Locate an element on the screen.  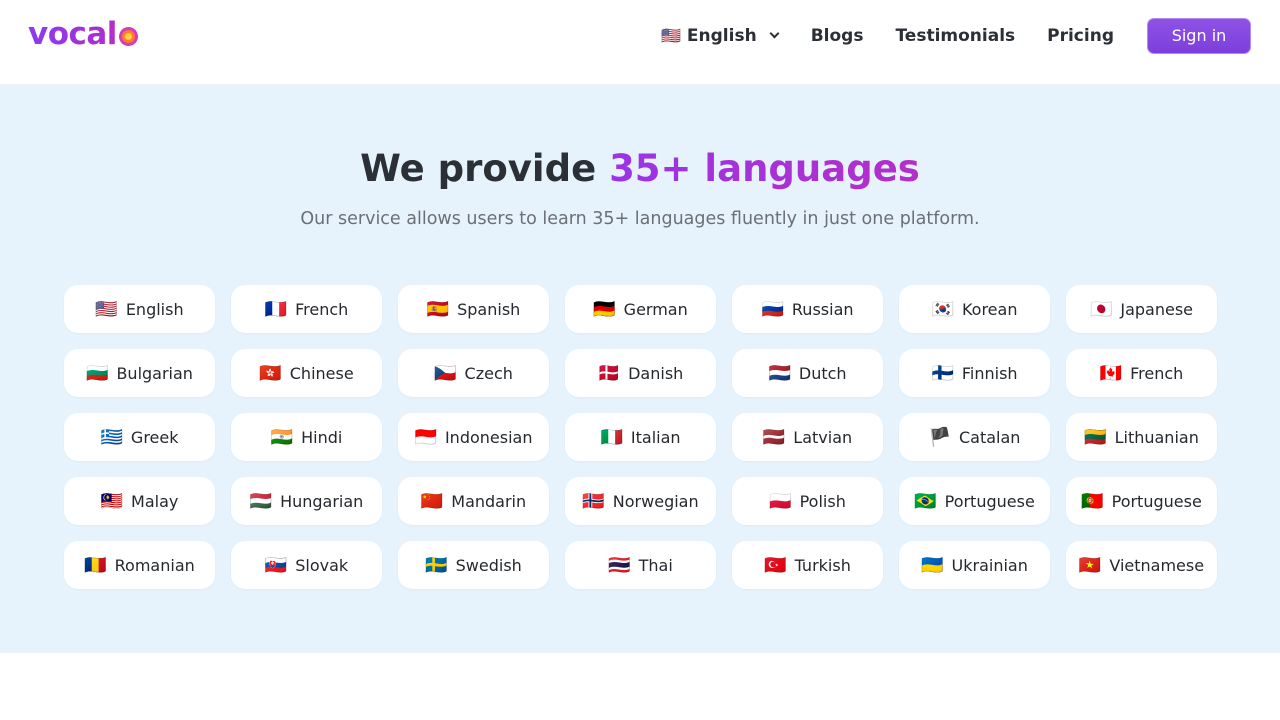
language-chip: 🇷🇺 Russian is located at coordinates (807, 309).